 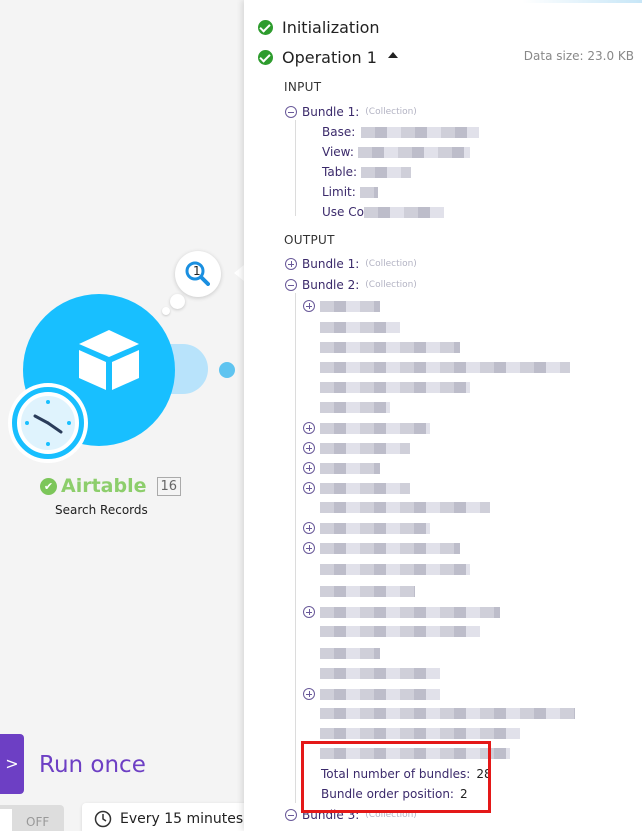 What do you see at coordinates (309, 240) in the screenshot?
I see `output-header: OUTPUT` at bounding box center [309, 240].